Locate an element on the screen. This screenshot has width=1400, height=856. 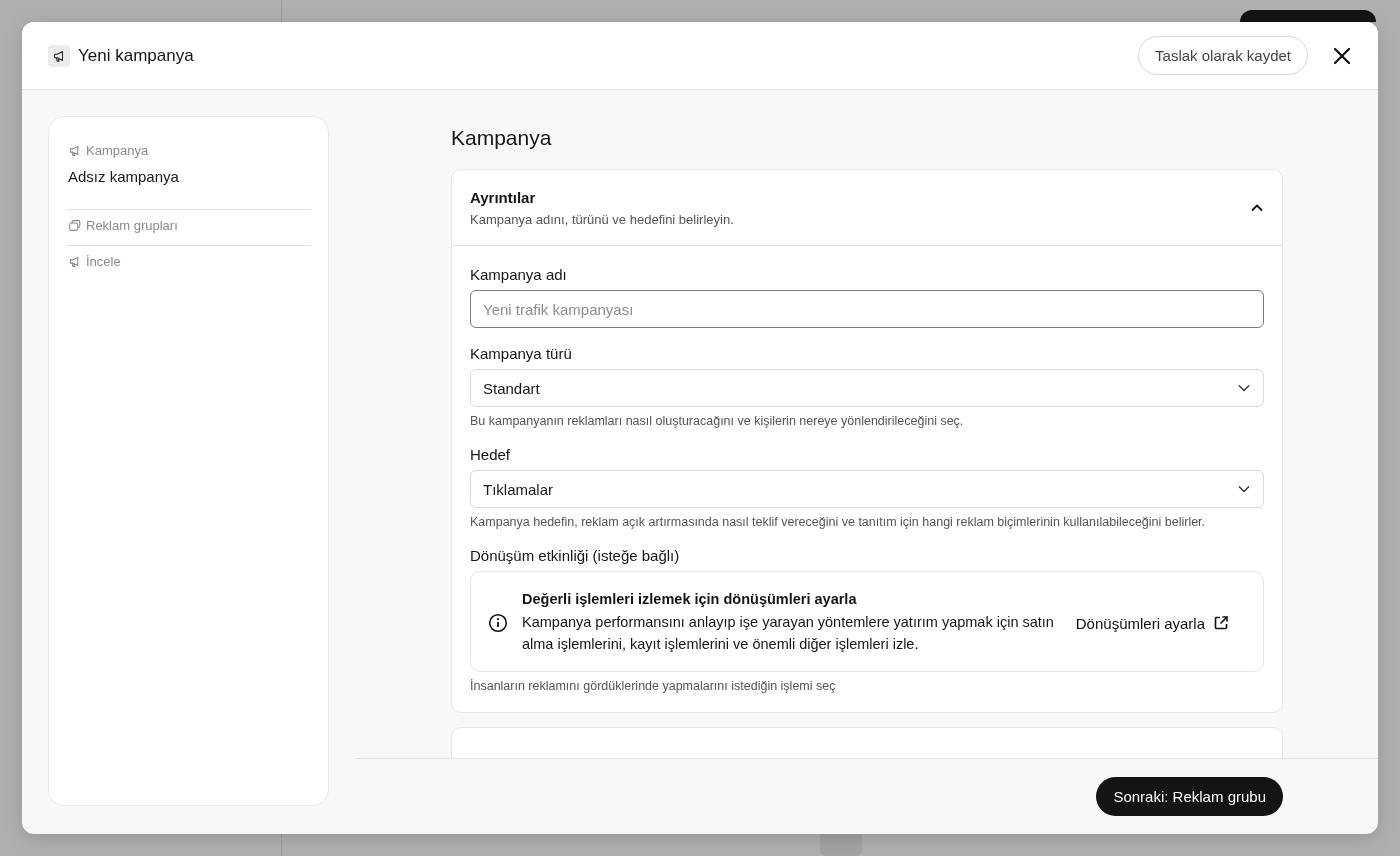
field-hint: Bu kampanyanın reklamları nasıl oluşturacağını ve kişilerin nereye yönlendirileceğini seç. is located at coordinates (717, 421).